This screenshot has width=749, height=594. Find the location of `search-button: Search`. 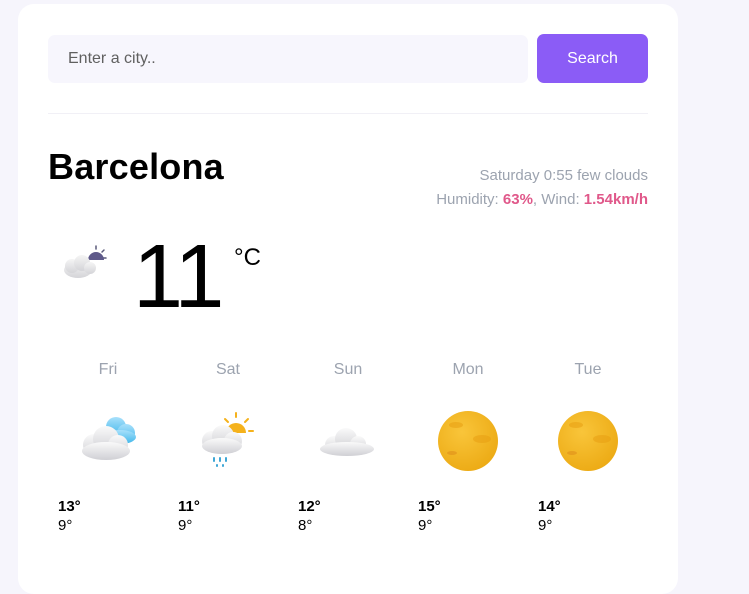

search-button: Search is located at coordinates (592, 58).